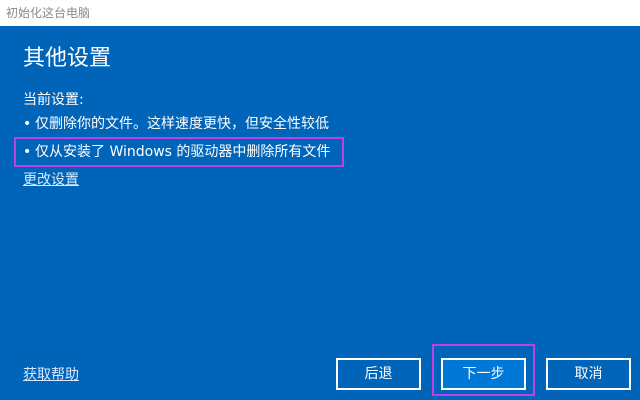  I want to click on back-button: 后退, so click(378, 374).